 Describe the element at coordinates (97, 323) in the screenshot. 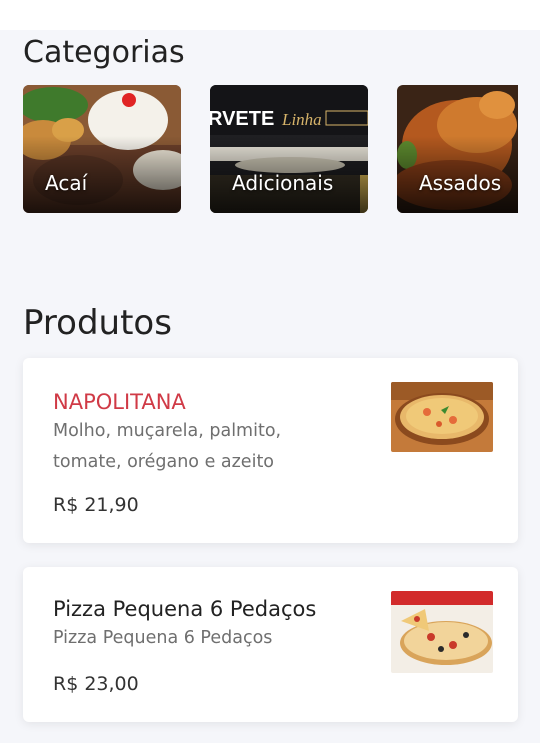

I see `products-title: Produtos` at that location.